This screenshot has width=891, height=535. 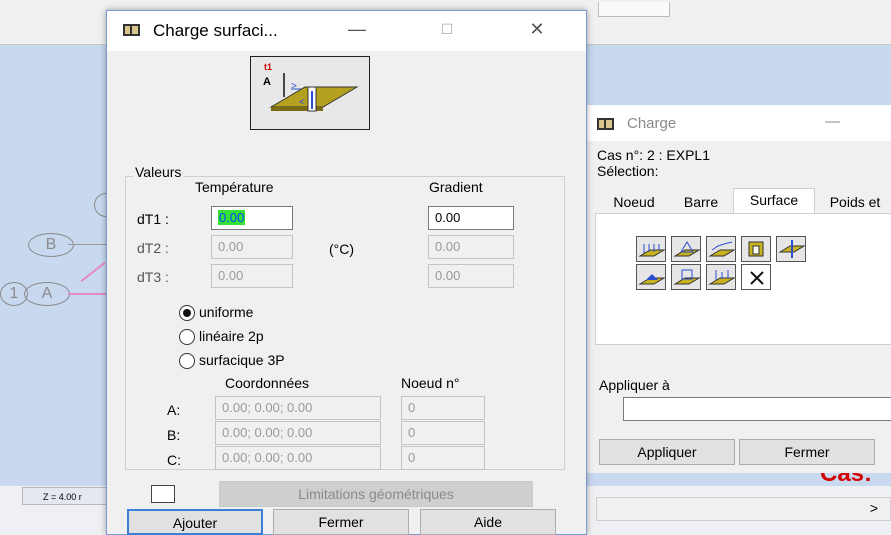 I want to click on load-house-icon, so click(x=686, y=249).